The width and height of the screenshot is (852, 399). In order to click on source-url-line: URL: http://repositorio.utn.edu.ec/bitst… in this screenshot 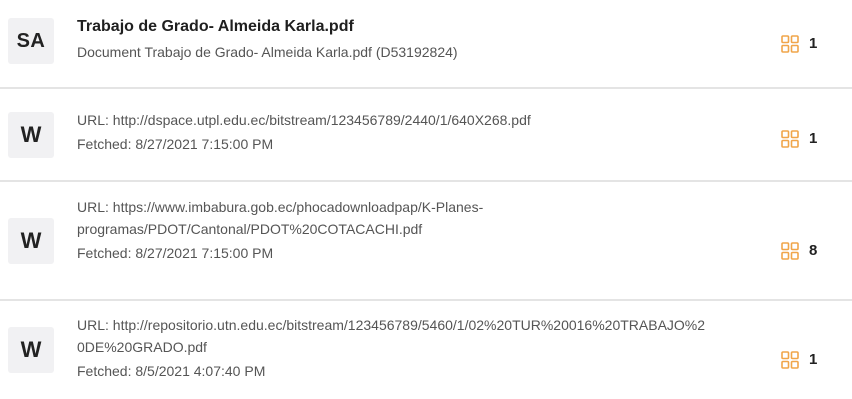, I will do `click(427, 325)`.